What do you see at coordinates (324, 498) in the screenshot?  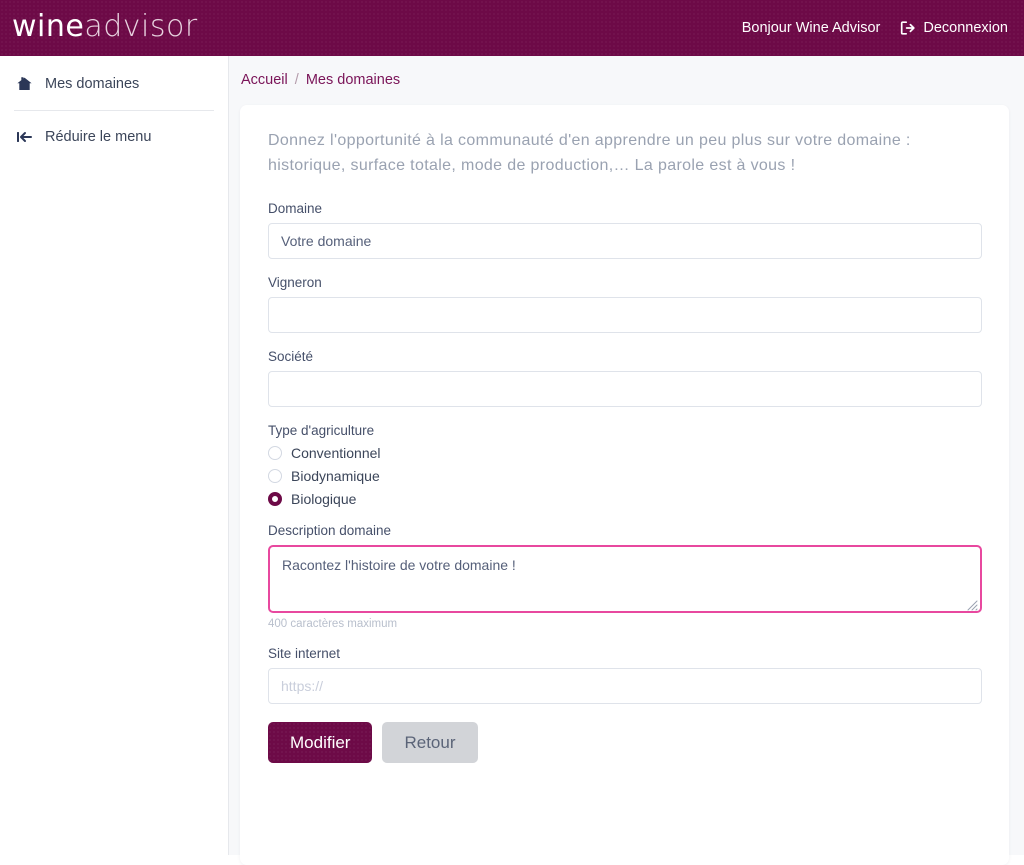 I see `radio-label: Biologique` at bounding box center [324, 498].